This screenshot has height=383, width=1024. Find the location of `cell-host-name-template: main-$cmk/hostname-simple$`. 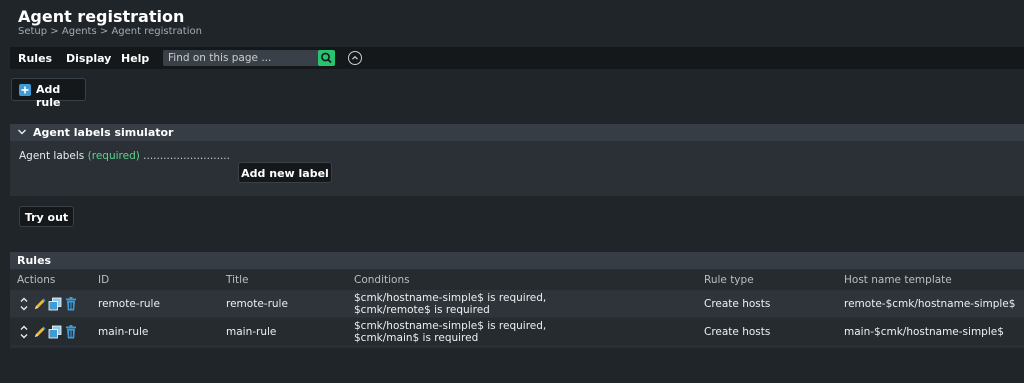

cell-host-name-template: main-$cmk/hostname-simple$ is located at coordinates (924, 332).